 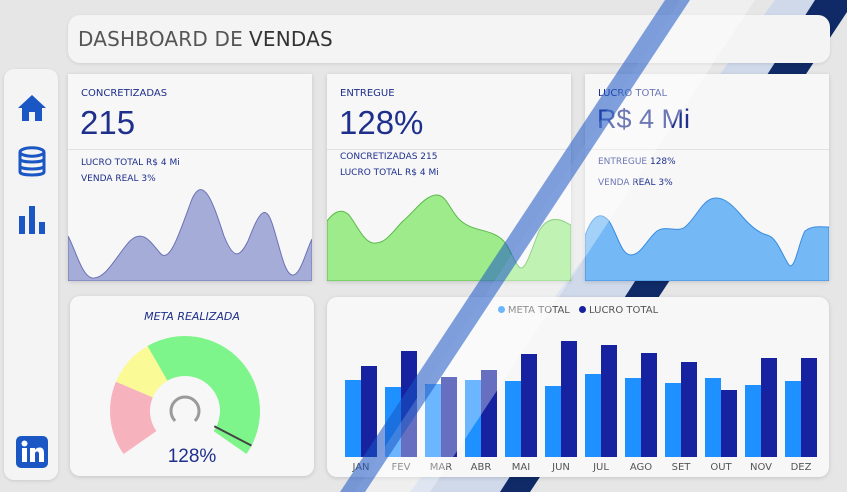 What do you see at coordinates (31, 274) in the screenshot?
I see `sidebar` at bounding box center [31, 274].